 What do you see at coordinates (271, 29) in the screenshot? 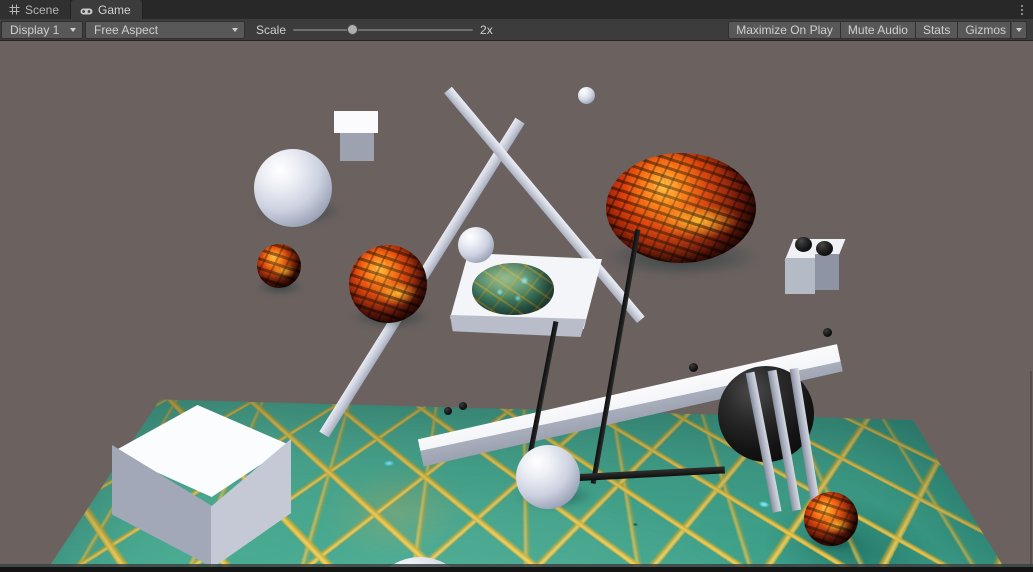
I see `scale-label: Scale` at bounding box center [271, 29].